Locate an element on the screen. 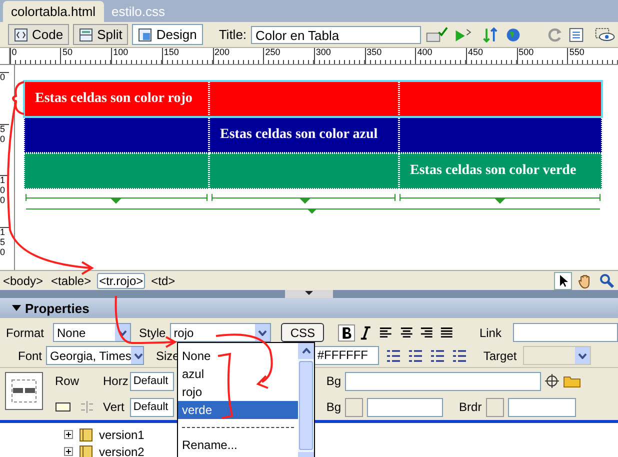 This screenshot has width=618, height=457. scroll-up-icon is located at coordinates (306, 351).